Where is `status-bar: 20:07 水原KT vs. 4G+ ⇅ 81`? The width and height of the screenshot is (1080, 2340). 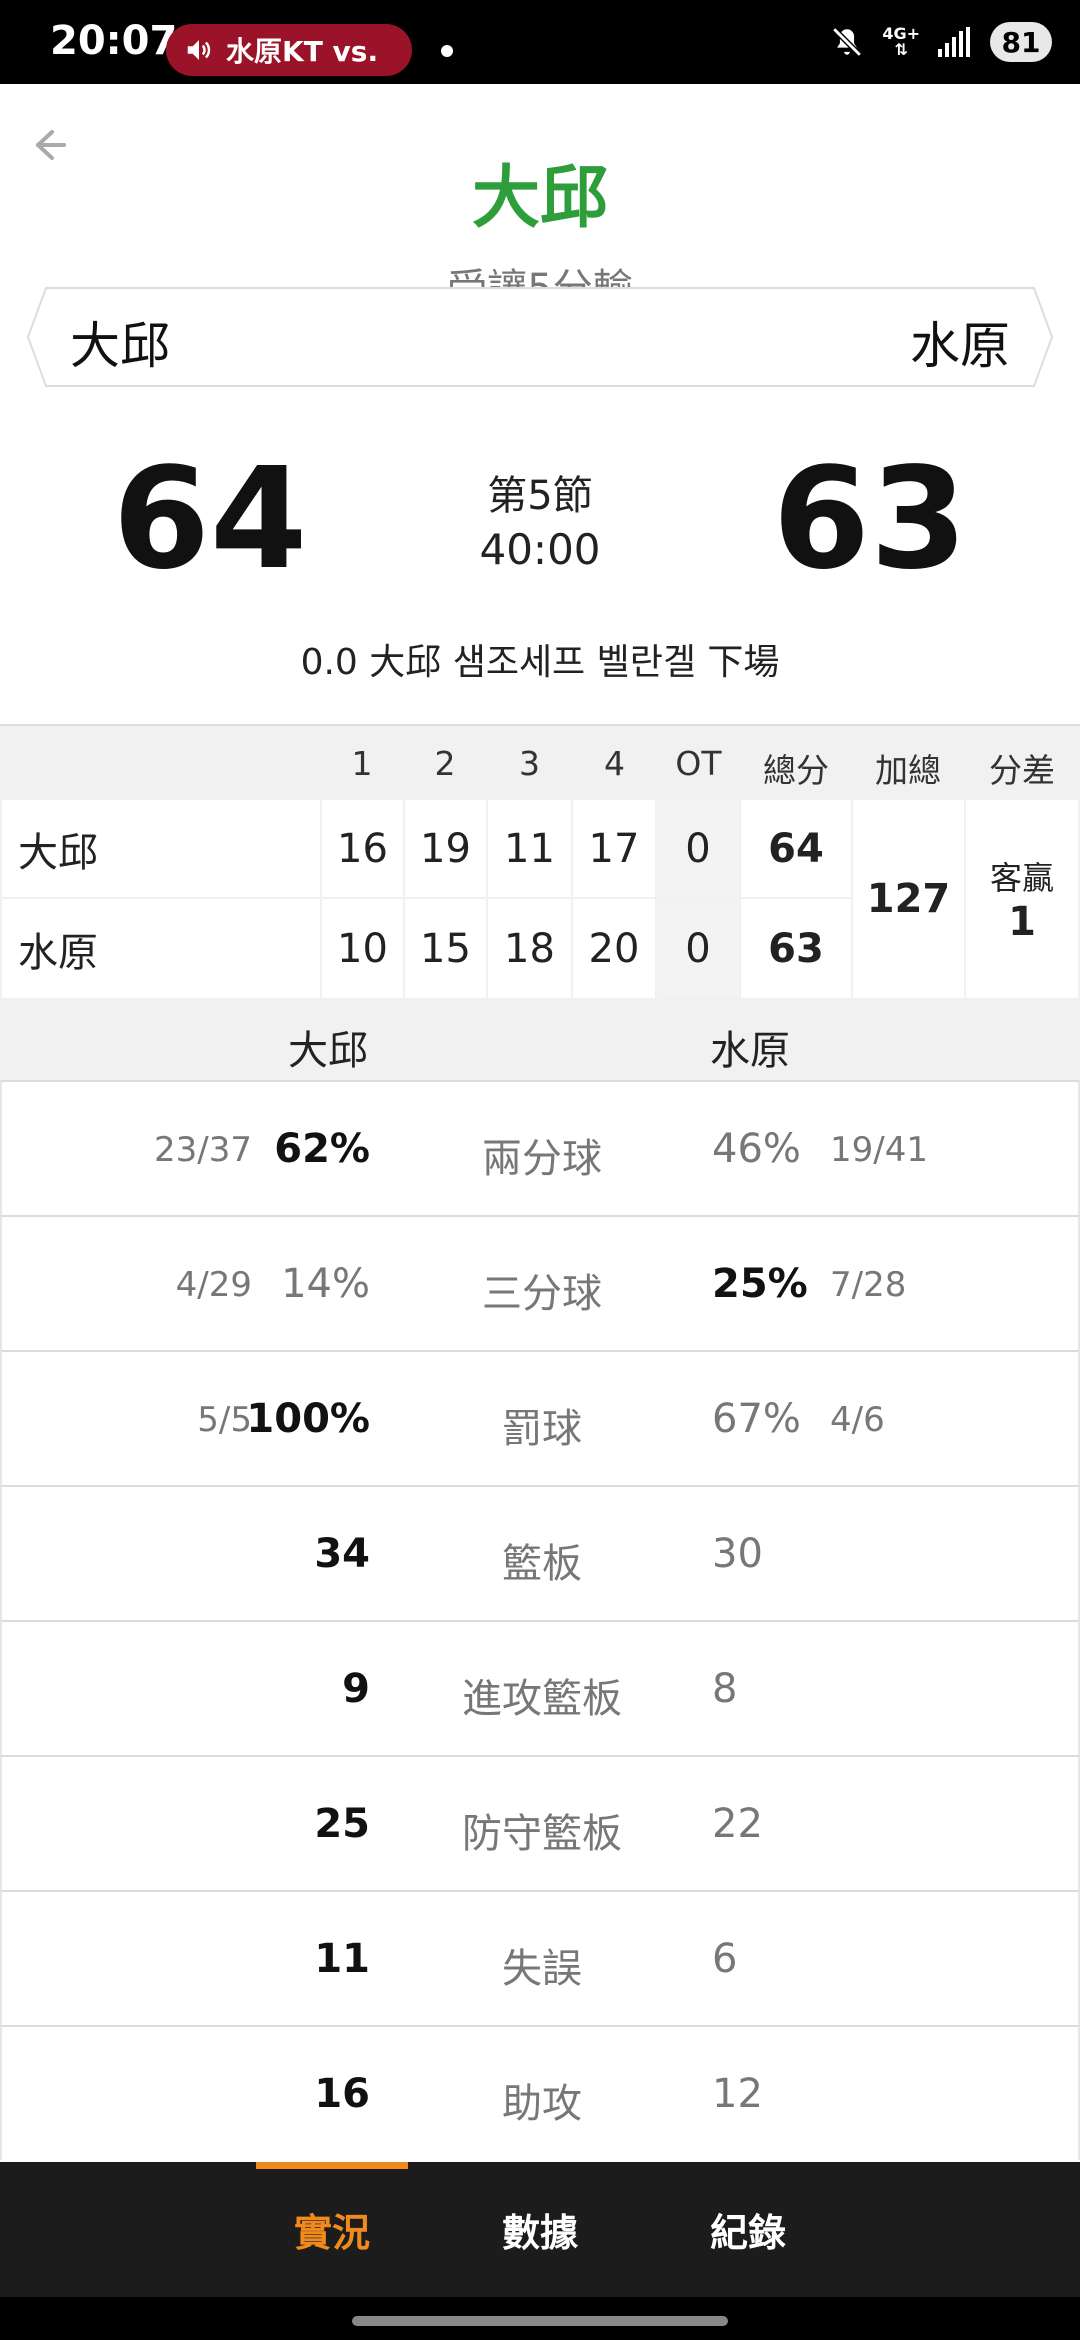
status-bar: 20:07 水原KT vs. 4G+ ⇅ 81 is located at coordinates (540, 42).